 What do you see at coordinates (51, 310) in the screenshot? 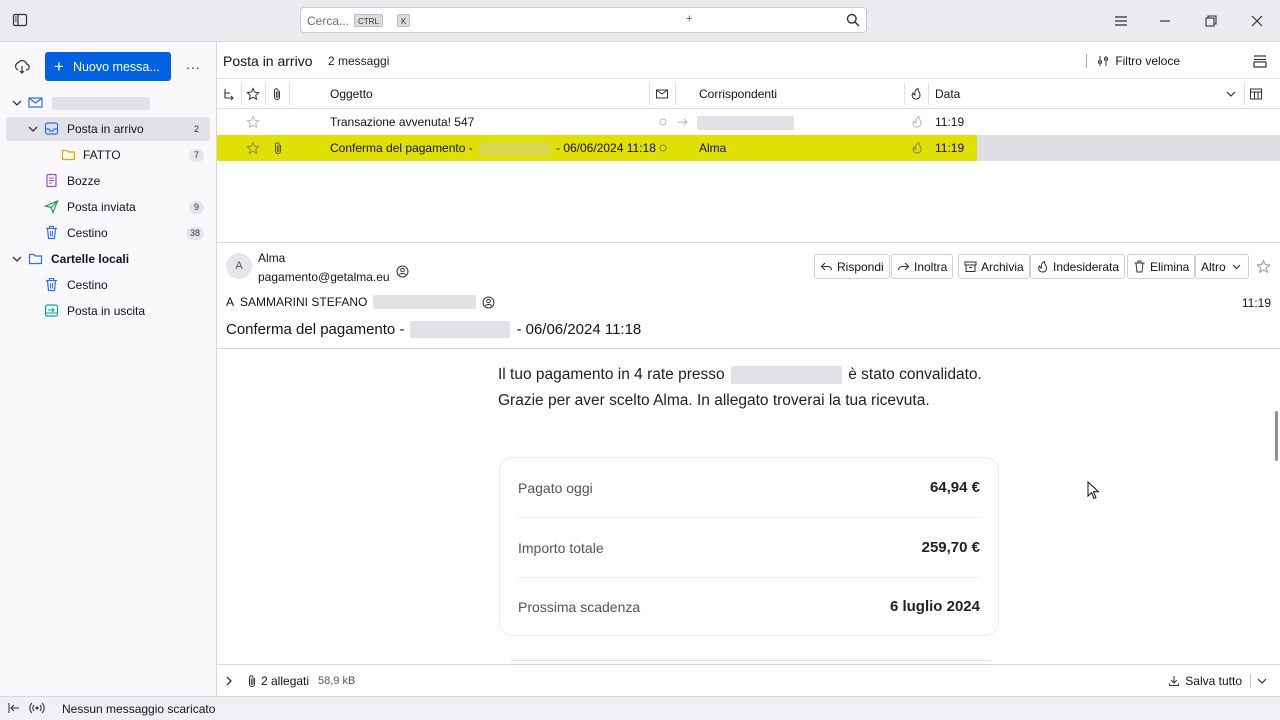
I see `outbox-icon` at bounding box center [51, 310].